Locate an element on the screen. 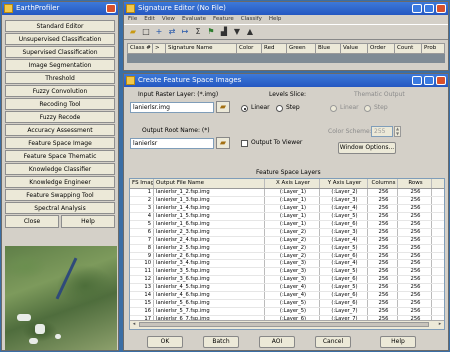 Image resolution: width=450 pixels, height=352 pixels. chart-icon: ▟ is located at coordinates (224, 32).